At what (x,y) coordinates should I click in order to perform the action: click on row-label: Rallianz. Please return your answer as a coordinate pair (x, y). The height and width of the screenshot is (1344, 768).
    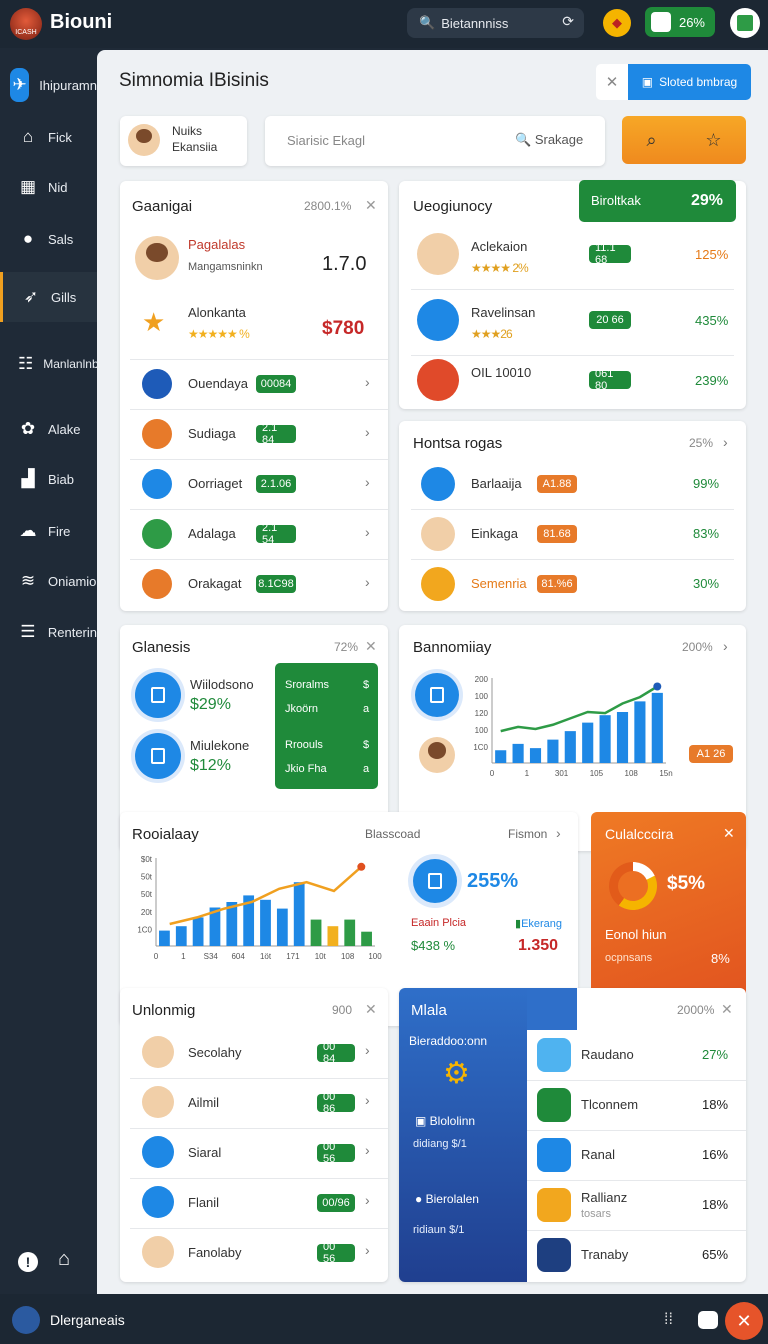
    Looking at the image, I should click on (604, 1197).